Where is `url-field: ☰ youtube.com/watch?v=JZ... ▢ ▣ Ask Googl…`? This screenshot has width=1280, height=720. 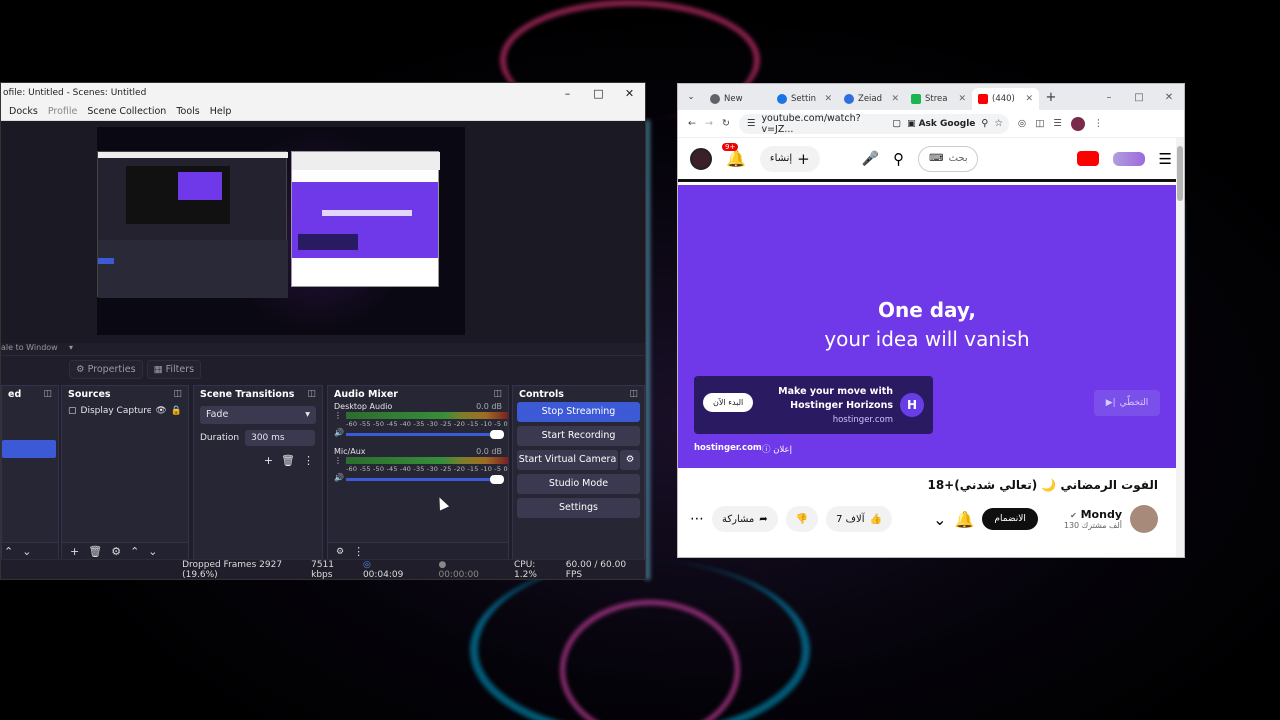 url-field: ☰ youtube.com/watch?v=JZ... ▢ ▣ Ask Googl… is located at coordinates (873, 124).